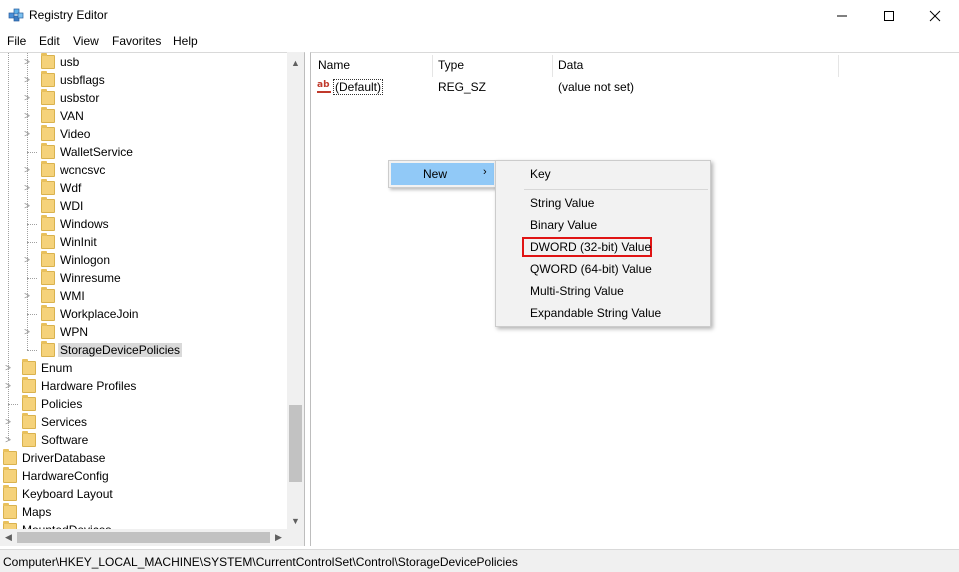 The width and height of the screenshot is (959, 572). Describe the element at coordinates (84, 224) in the screenshot. I see `tree-item-label: Windows` at that location.